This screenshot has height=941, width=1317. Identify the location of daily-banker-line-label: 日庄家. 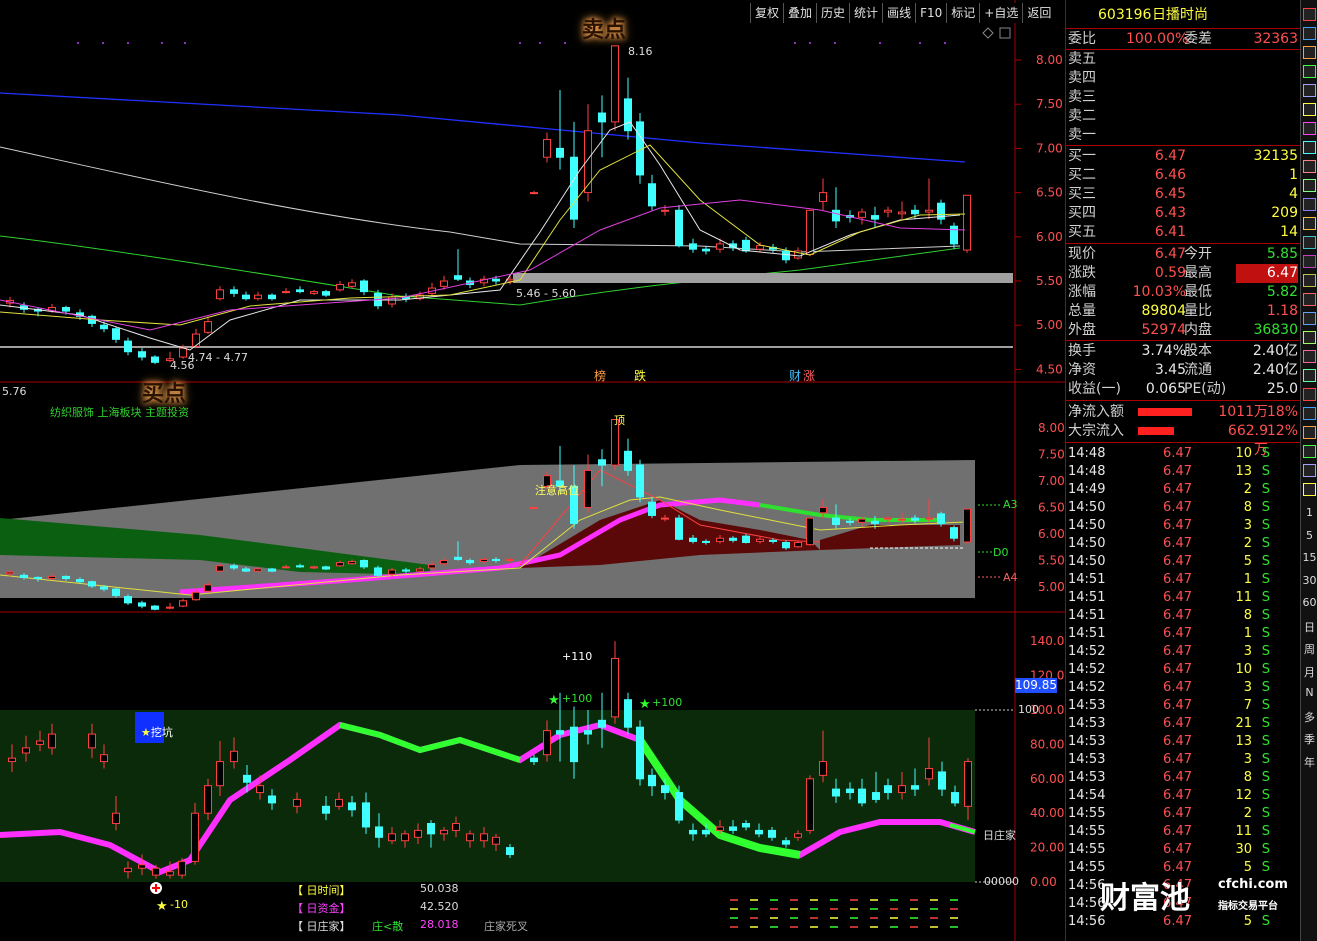
(999, 835).